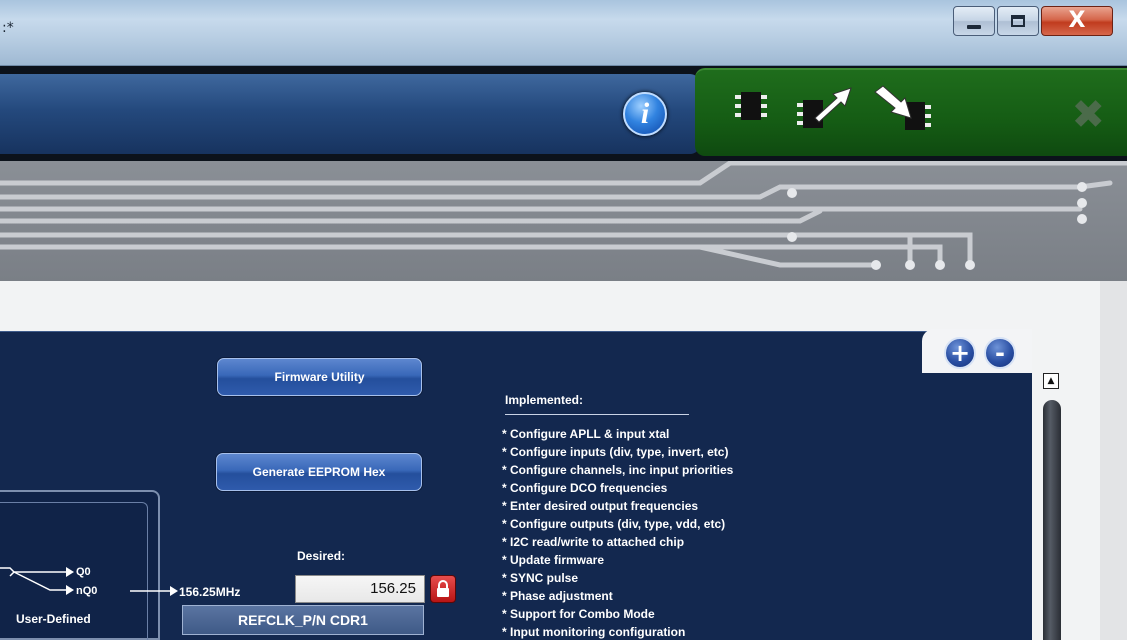 The image size is (1127, 640). I want to click on list-item: * Update firmware, so click(553, 560).